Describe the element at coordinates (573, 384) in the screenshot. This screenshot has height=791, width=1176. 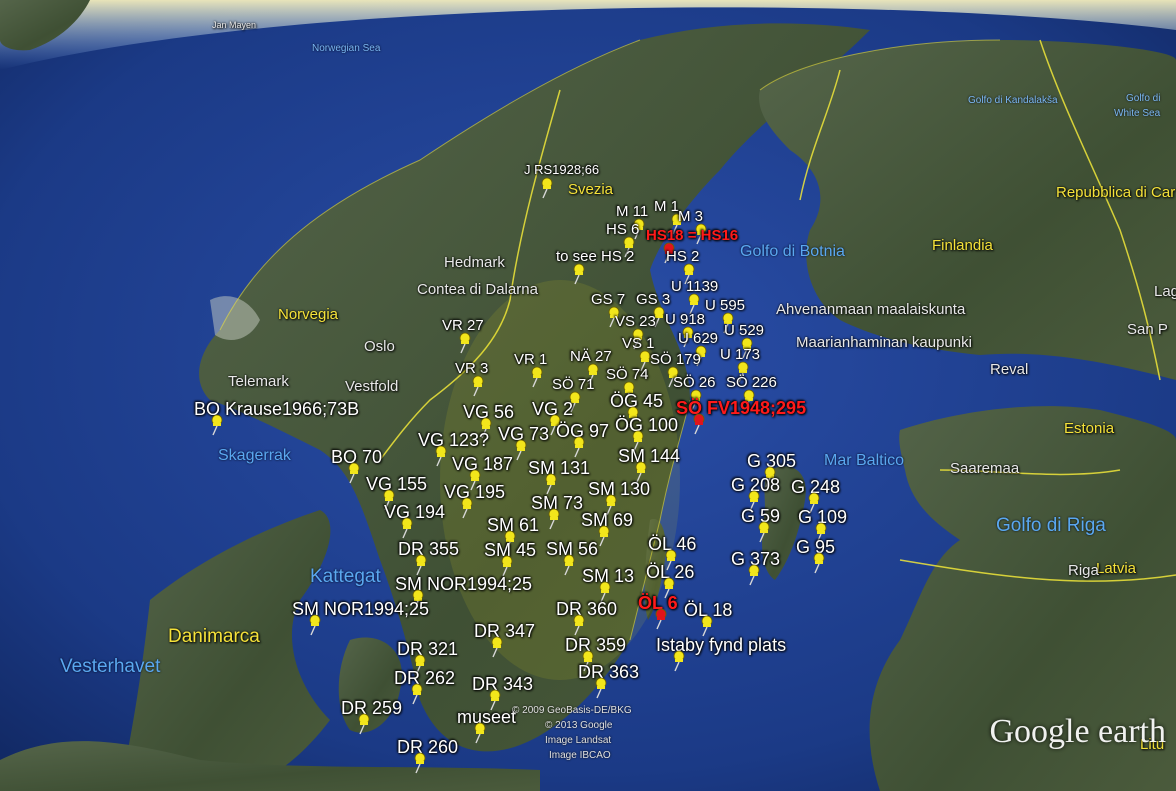
I see `placemark-label: SÖ 71` at that location.